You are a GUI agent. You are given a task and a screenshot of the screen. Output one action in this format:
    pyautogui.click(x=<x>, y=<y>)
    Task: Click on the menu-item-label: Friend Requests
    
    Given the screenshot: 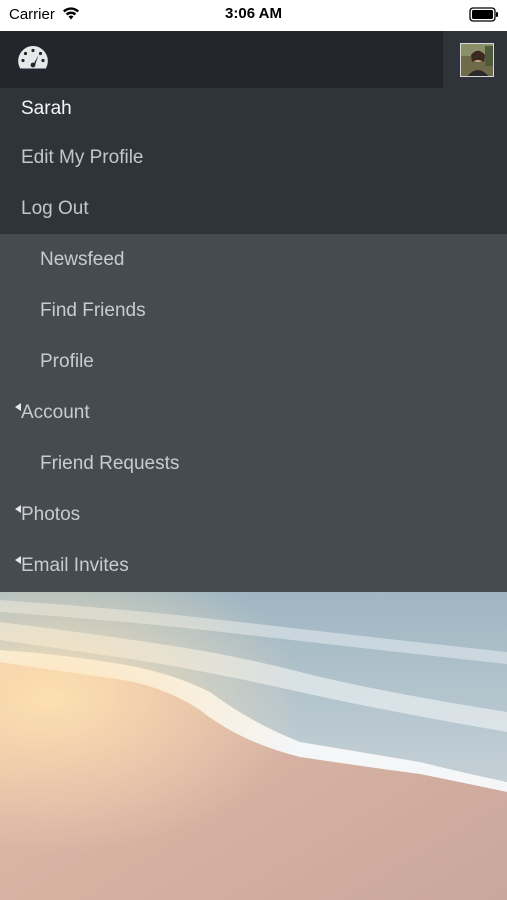 What is the action you would take?
    pyautogui.click(x=110, y=463)
    